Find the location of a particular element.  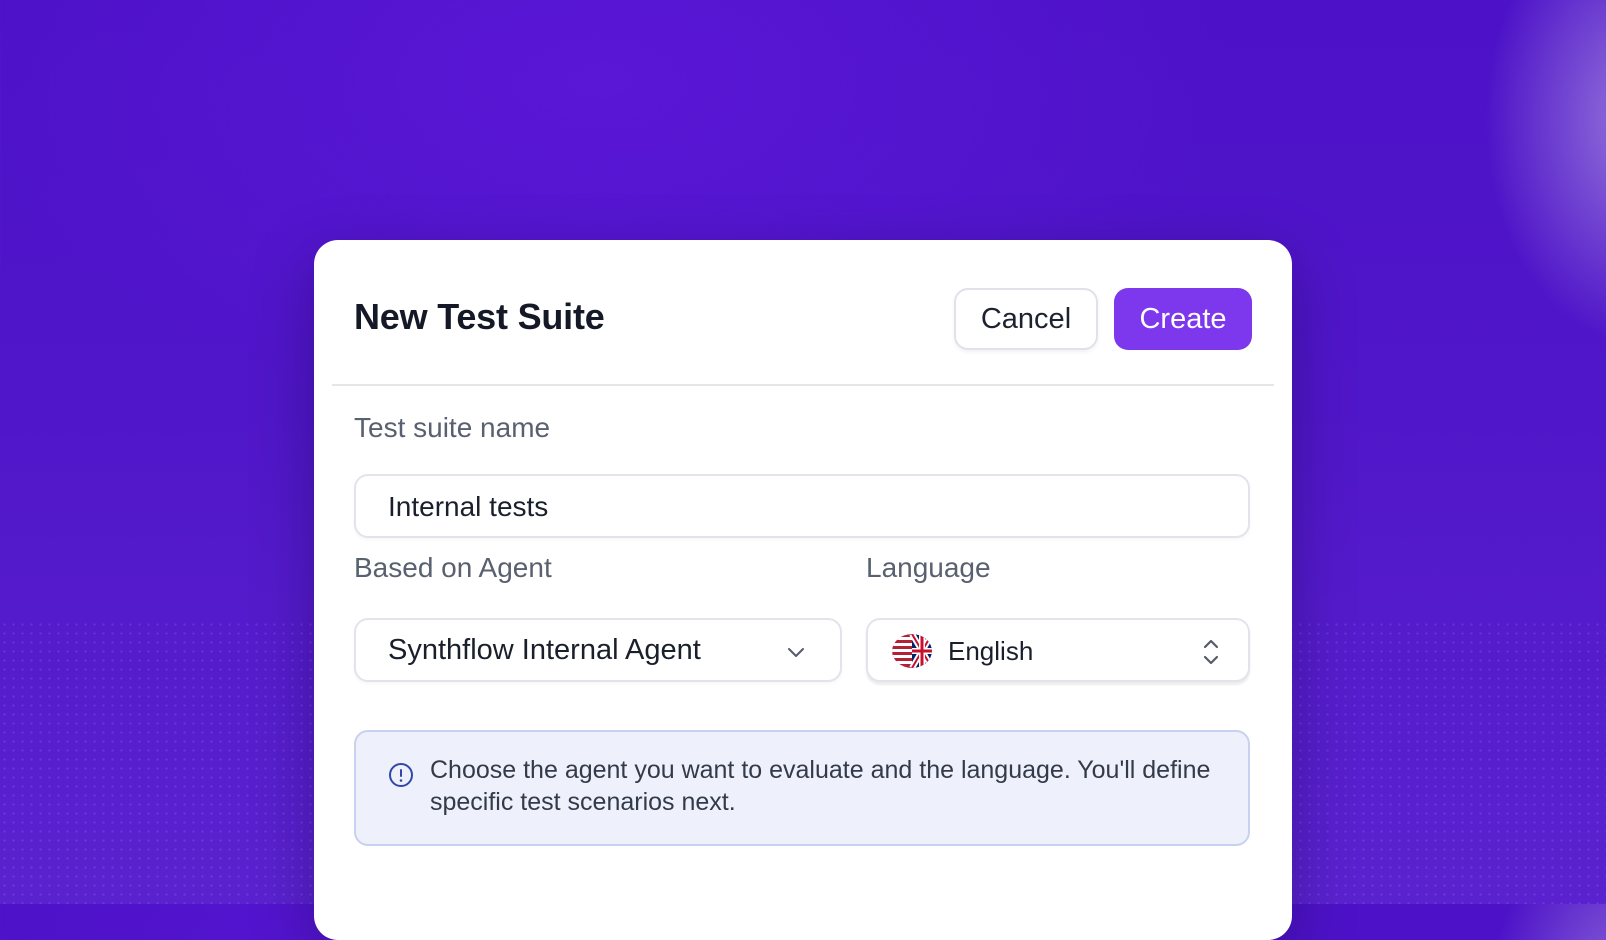

agent-selected-value: Synthflow Internal Agent is located at coordinates (544, 650).